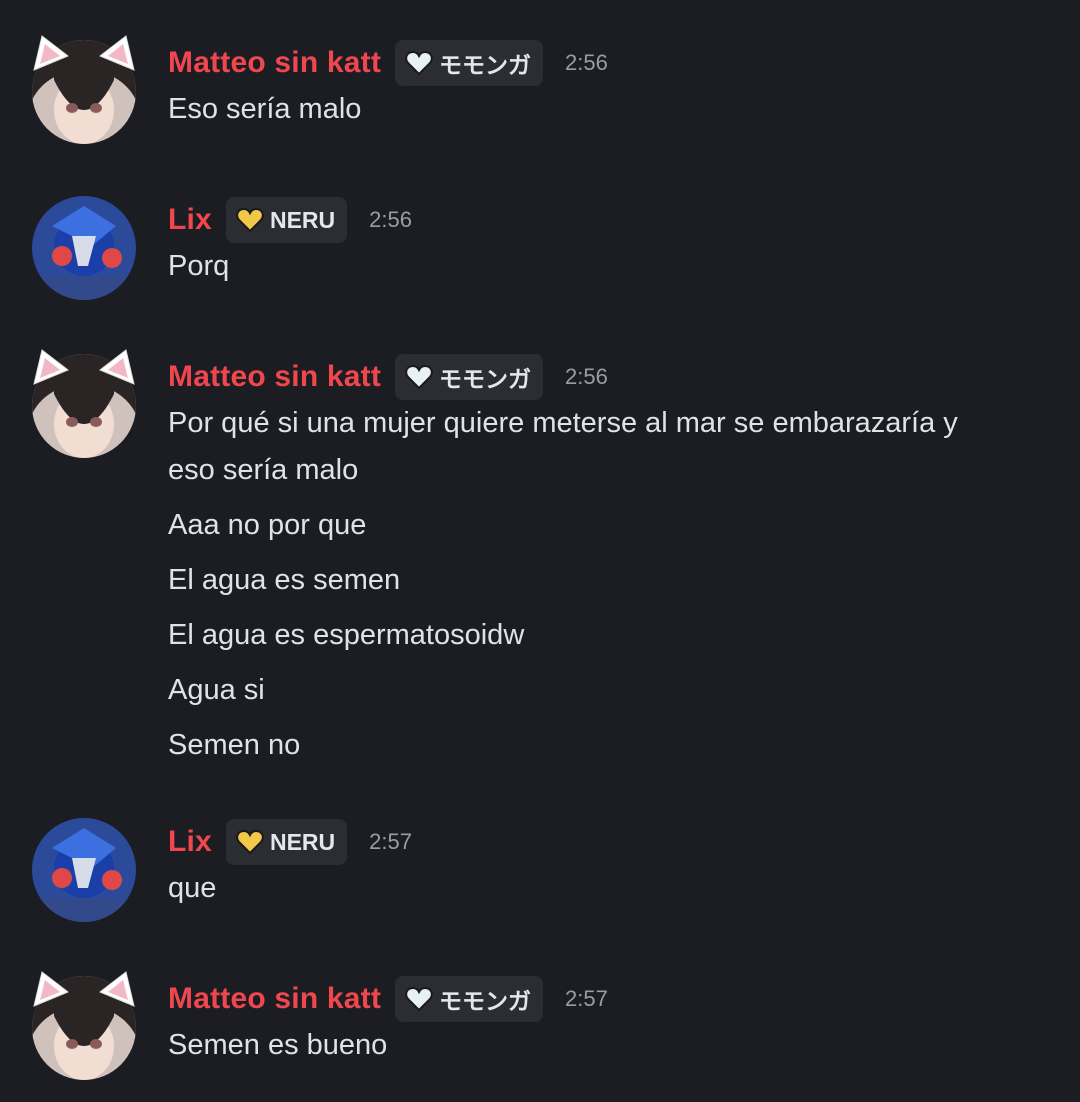  What do you see at coordinates (346, 635) in the screenshot?
I see `message-text: El agua es espermatosoidw` at bounding box center [346, 635].